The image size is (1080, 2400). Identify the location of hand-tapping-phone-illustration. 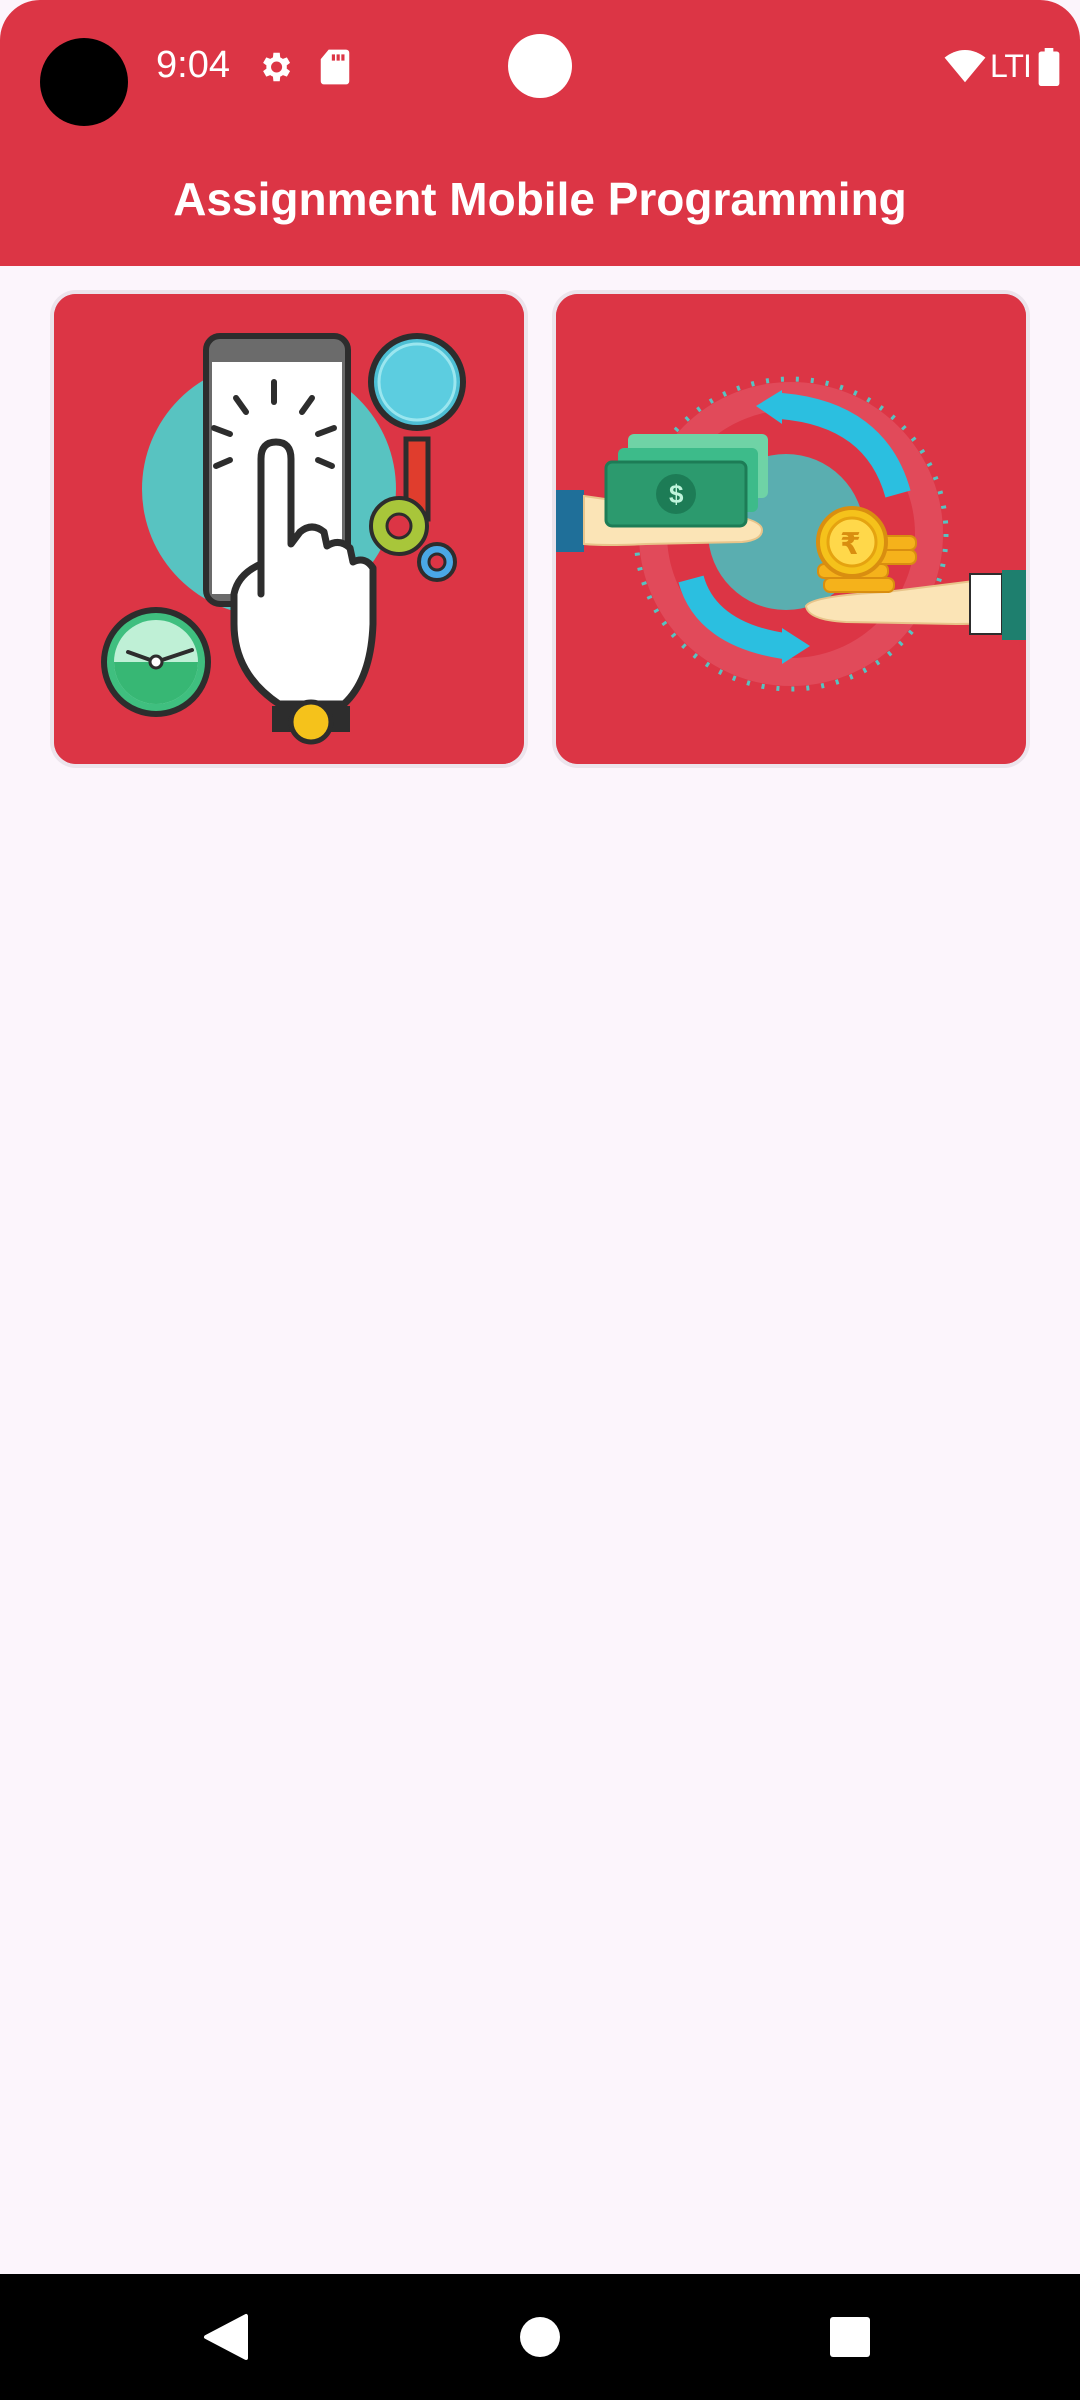
(289, 529).